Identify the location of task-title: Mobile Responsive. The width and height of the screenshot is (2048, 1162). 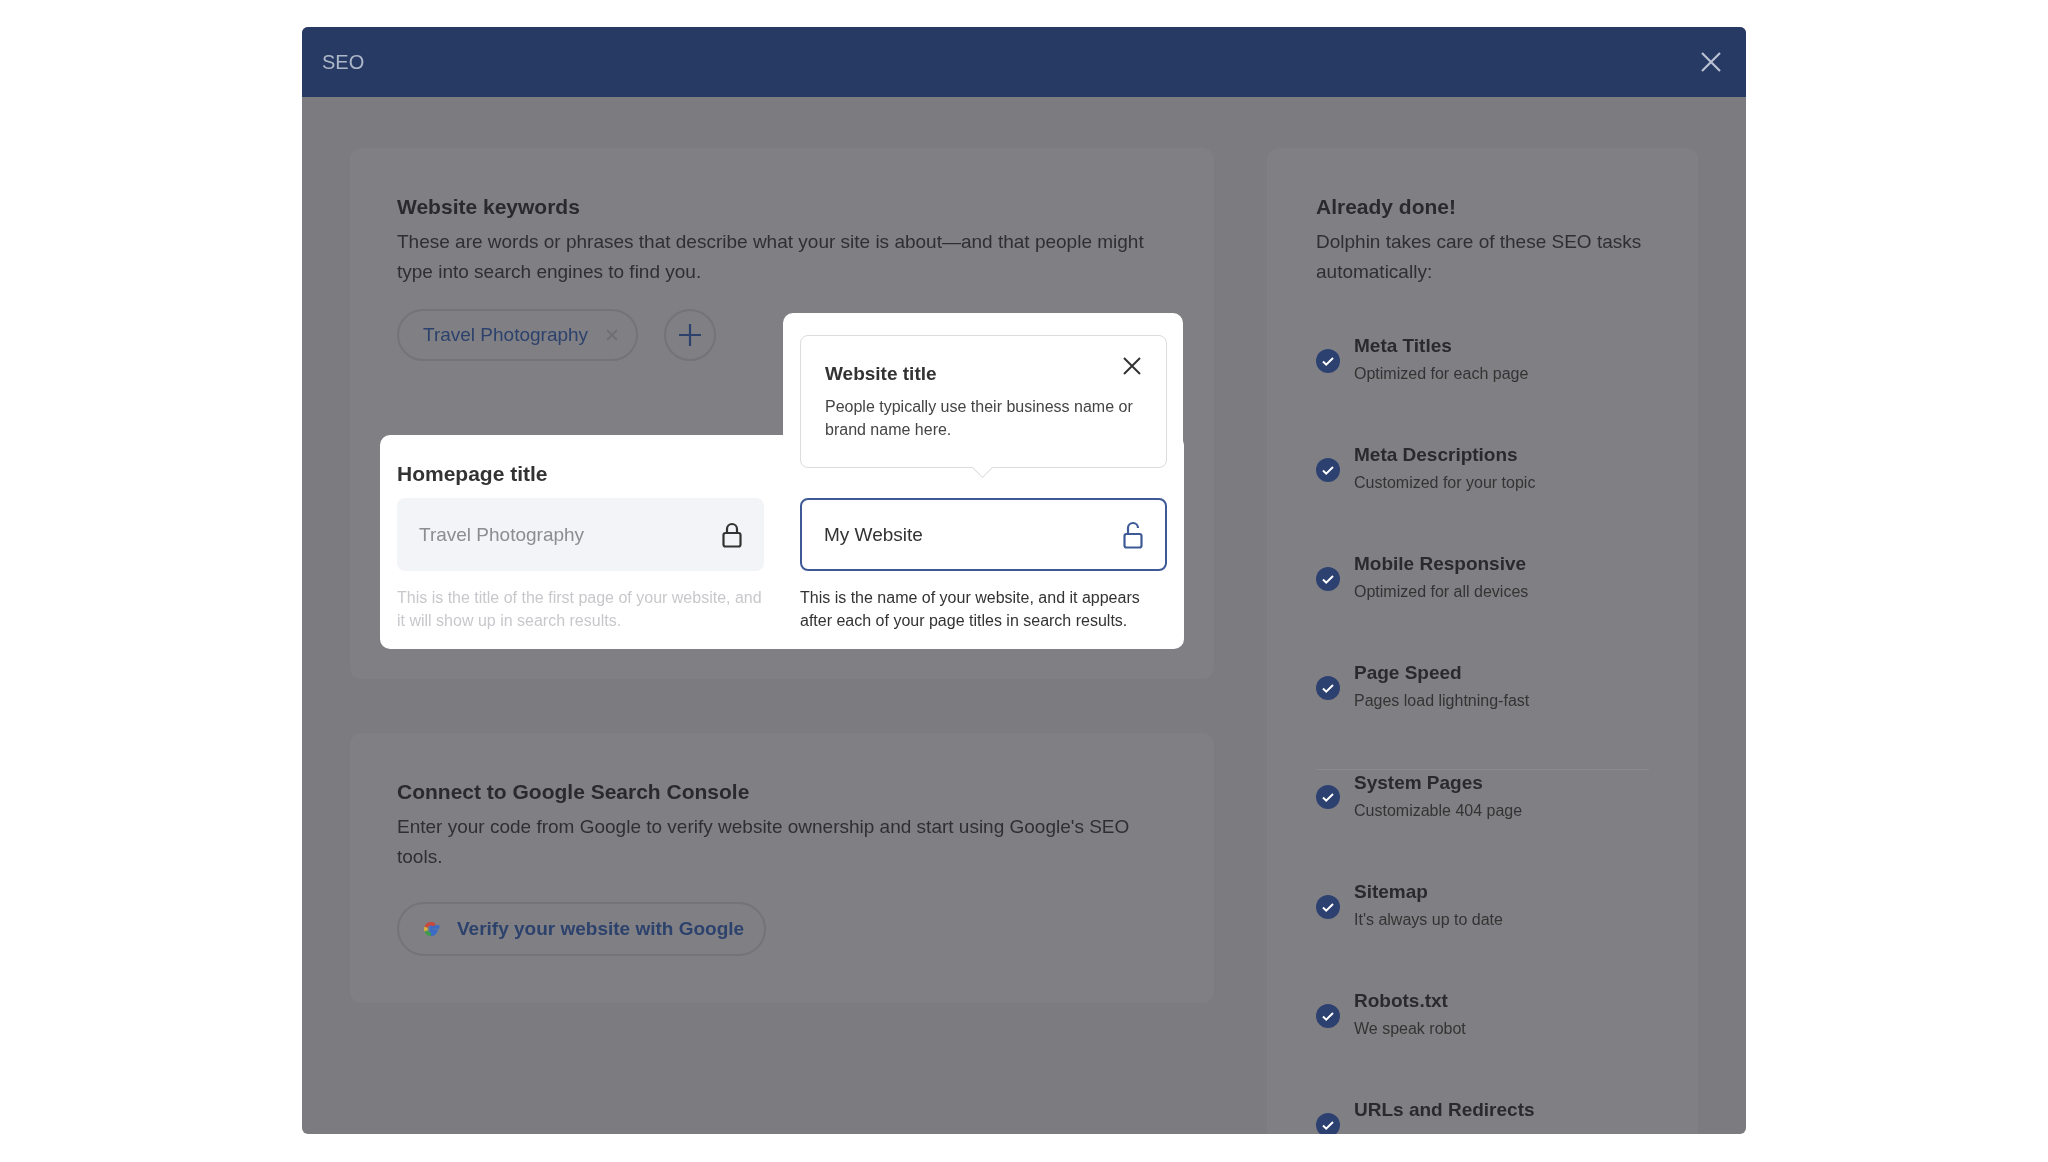
(1441, 564).